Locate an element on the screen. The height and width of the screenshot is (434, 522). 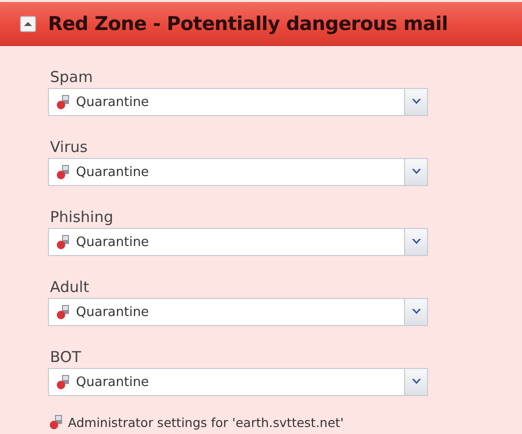
field-label: Phishing is located at coordinates (82, 217).